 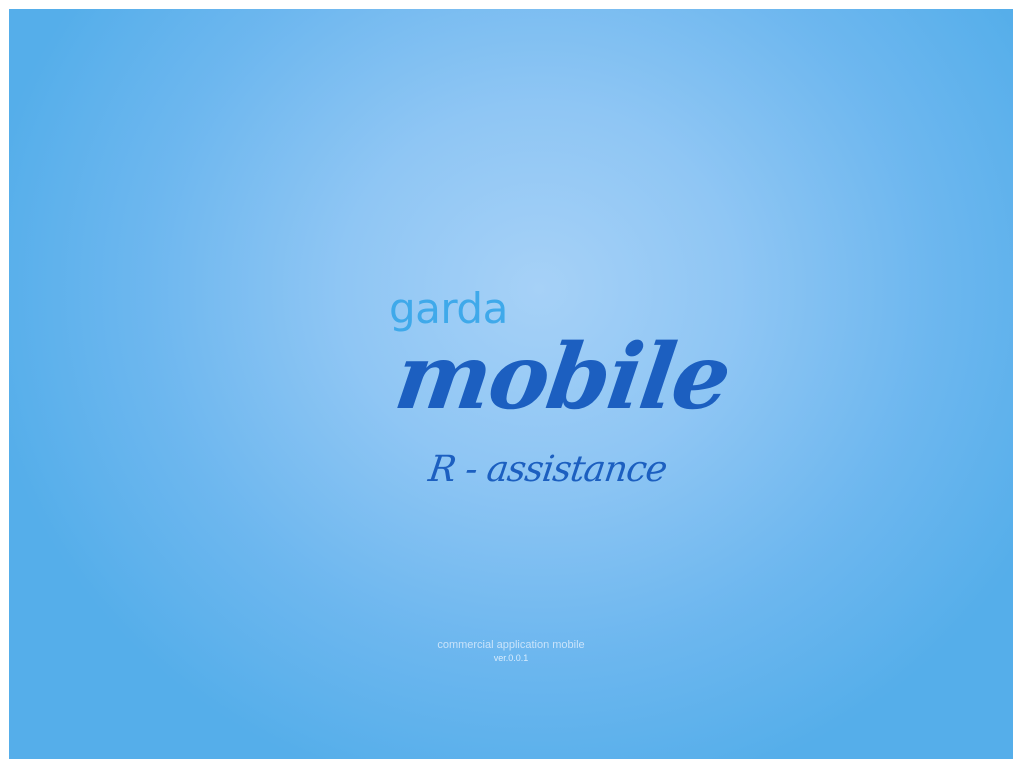 I want to click on brand-main-text: mobile, so click(x=562, y=377).